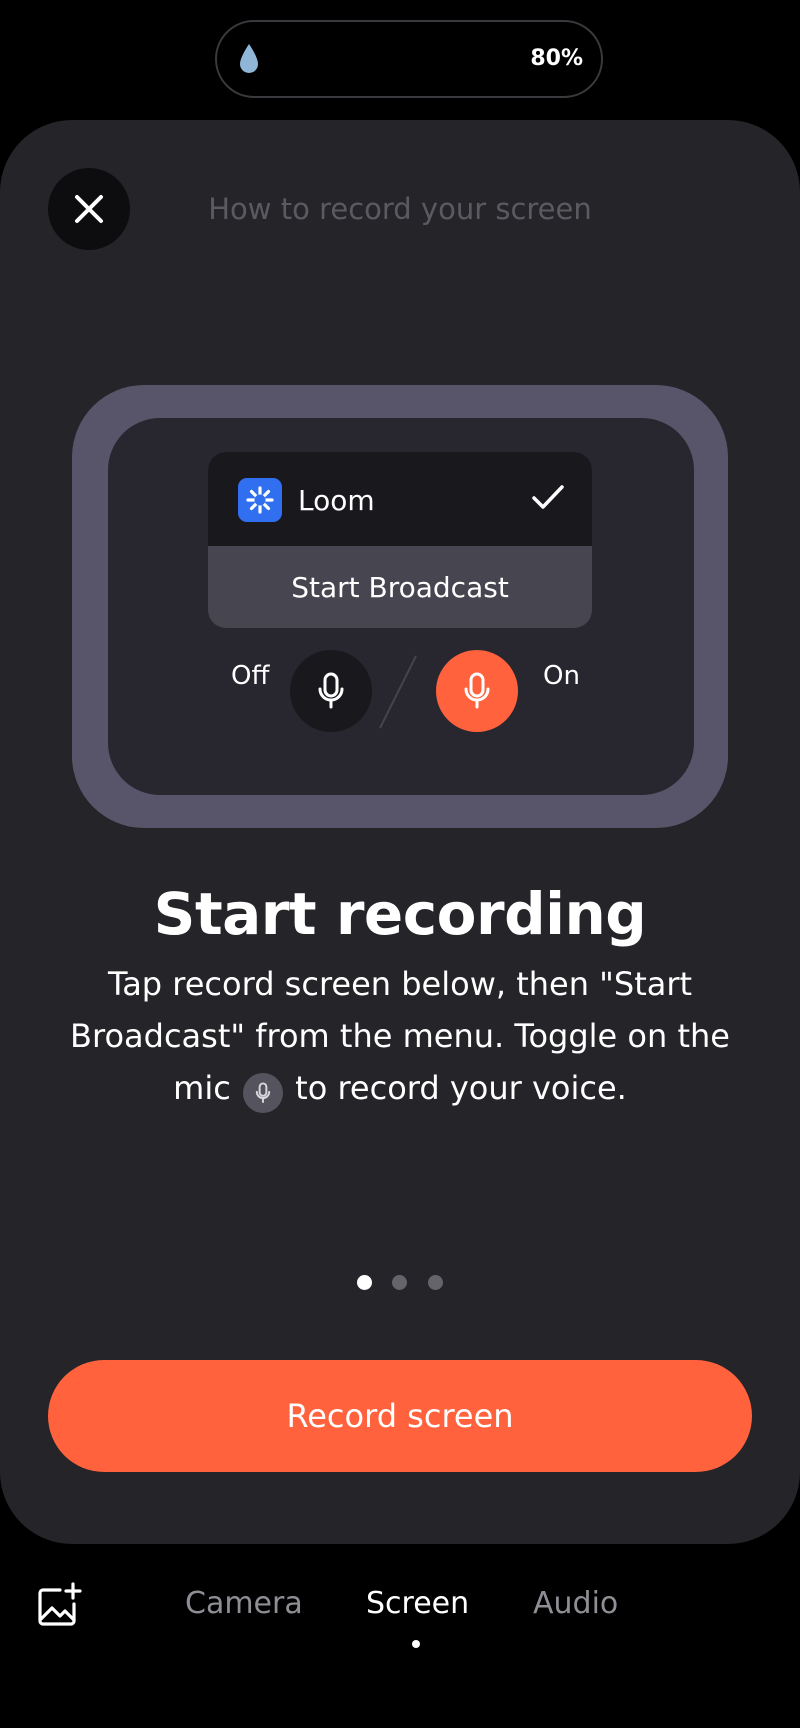 The height and width of the screenshot is (1728, 800). Describe the element at coordinates (249, 58) in the screenshot. I see `water-drop-icon` at that location.